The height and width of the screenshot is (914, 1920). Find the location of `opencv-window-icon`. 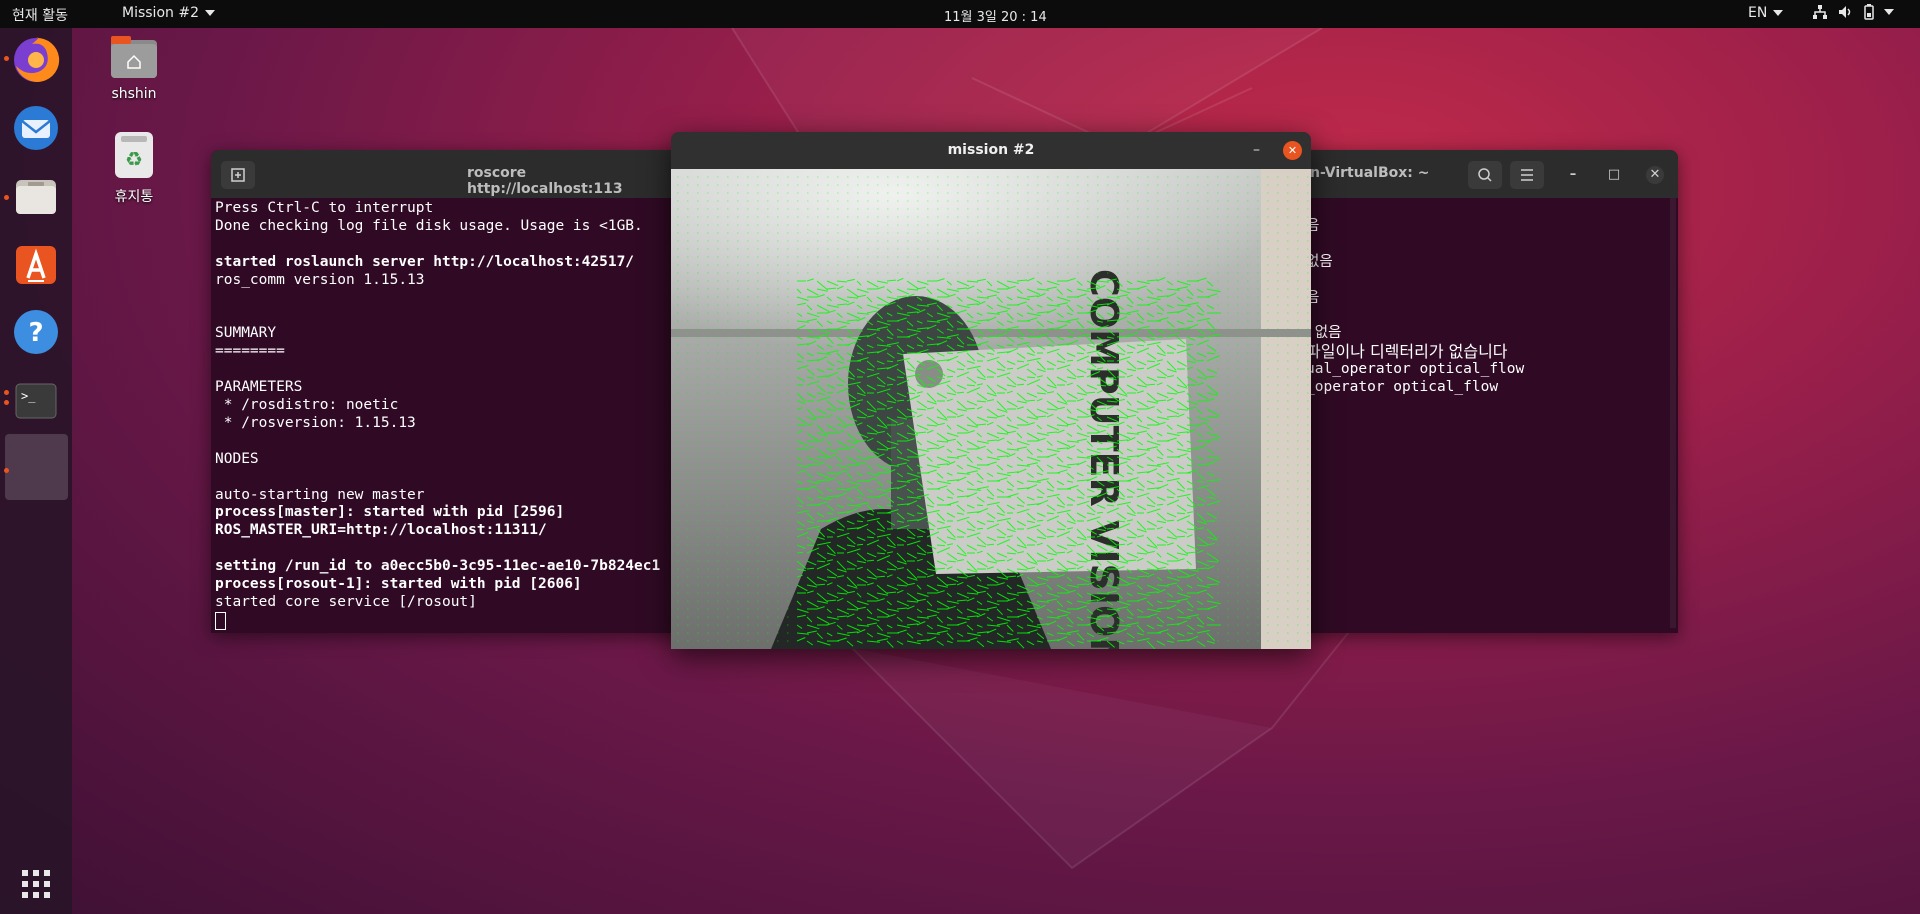

opencv-window-icon is located at coordinates (36, 467).